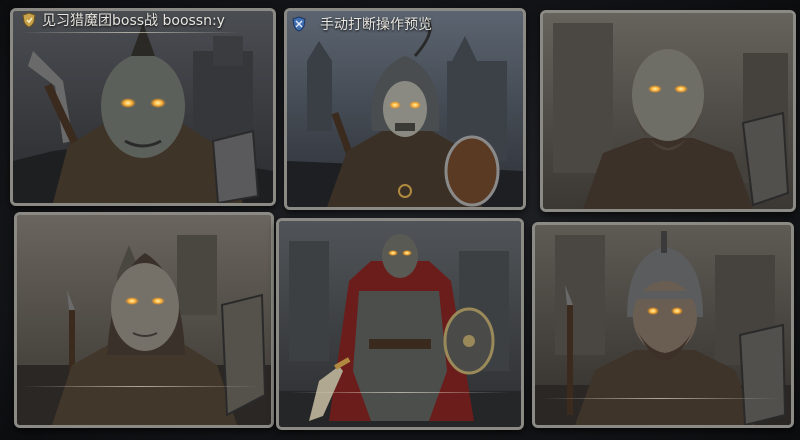 This screenshot has width=800, height=440. I want to click on character-card-hooded-skull, so click(405, 109).